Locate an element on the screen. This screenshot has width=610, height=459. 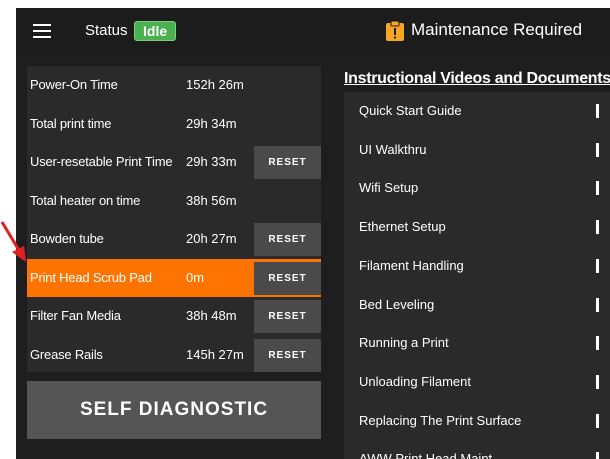
stat-value: 0m is located at coordinates (195, 277).